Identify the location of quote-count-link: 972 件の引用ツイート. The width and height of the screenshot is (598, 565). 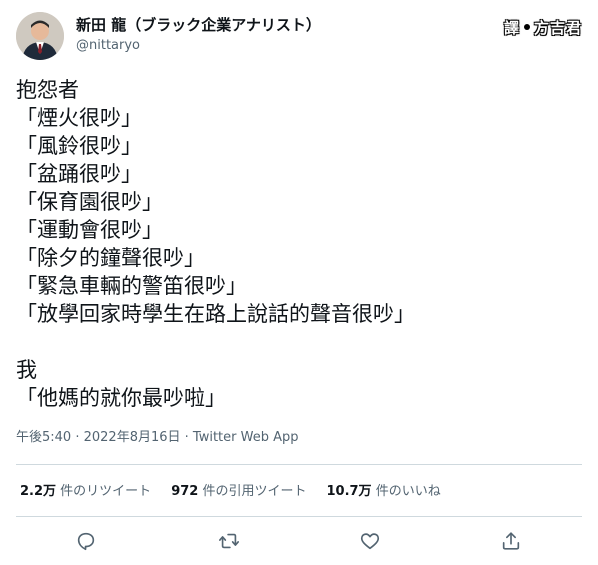
(238, 492).